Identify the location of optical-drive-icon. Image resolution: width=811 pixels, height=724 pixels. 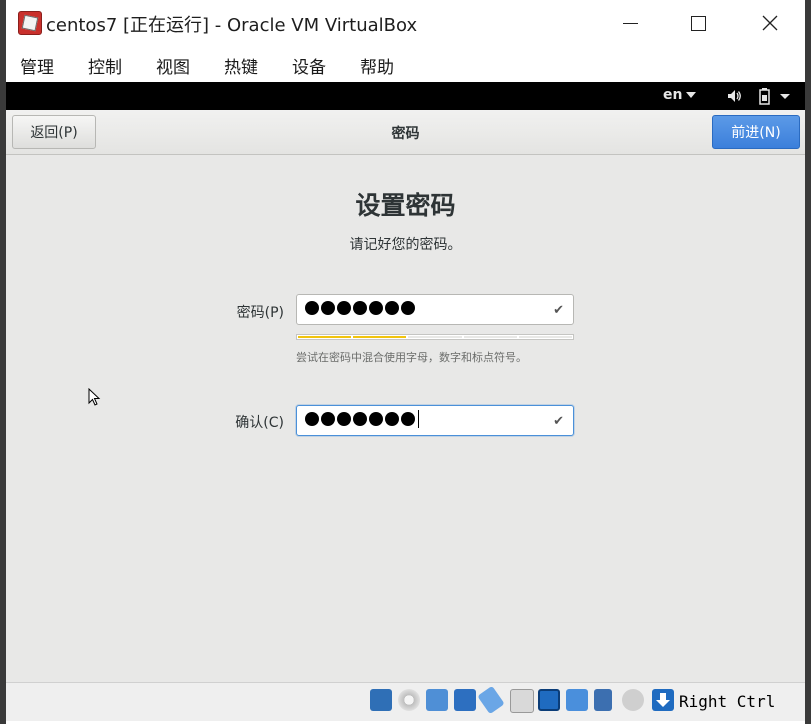
(409, 700).